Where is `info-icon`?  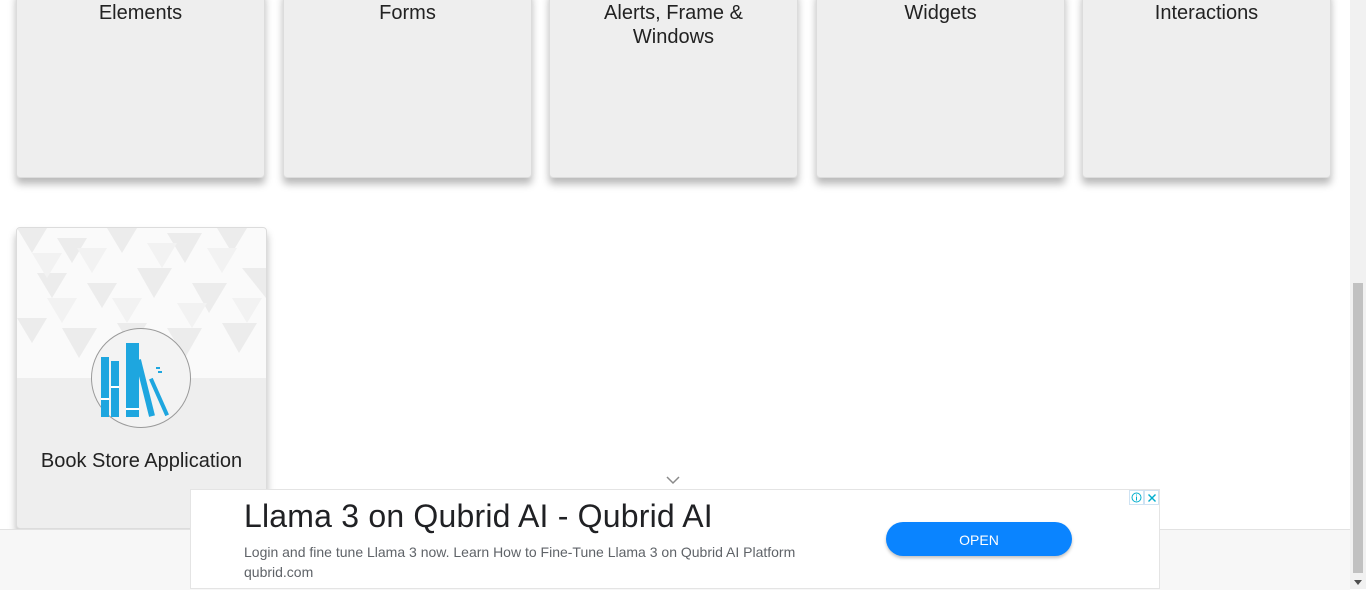
info-icon is located at coordinates (1136, 497).